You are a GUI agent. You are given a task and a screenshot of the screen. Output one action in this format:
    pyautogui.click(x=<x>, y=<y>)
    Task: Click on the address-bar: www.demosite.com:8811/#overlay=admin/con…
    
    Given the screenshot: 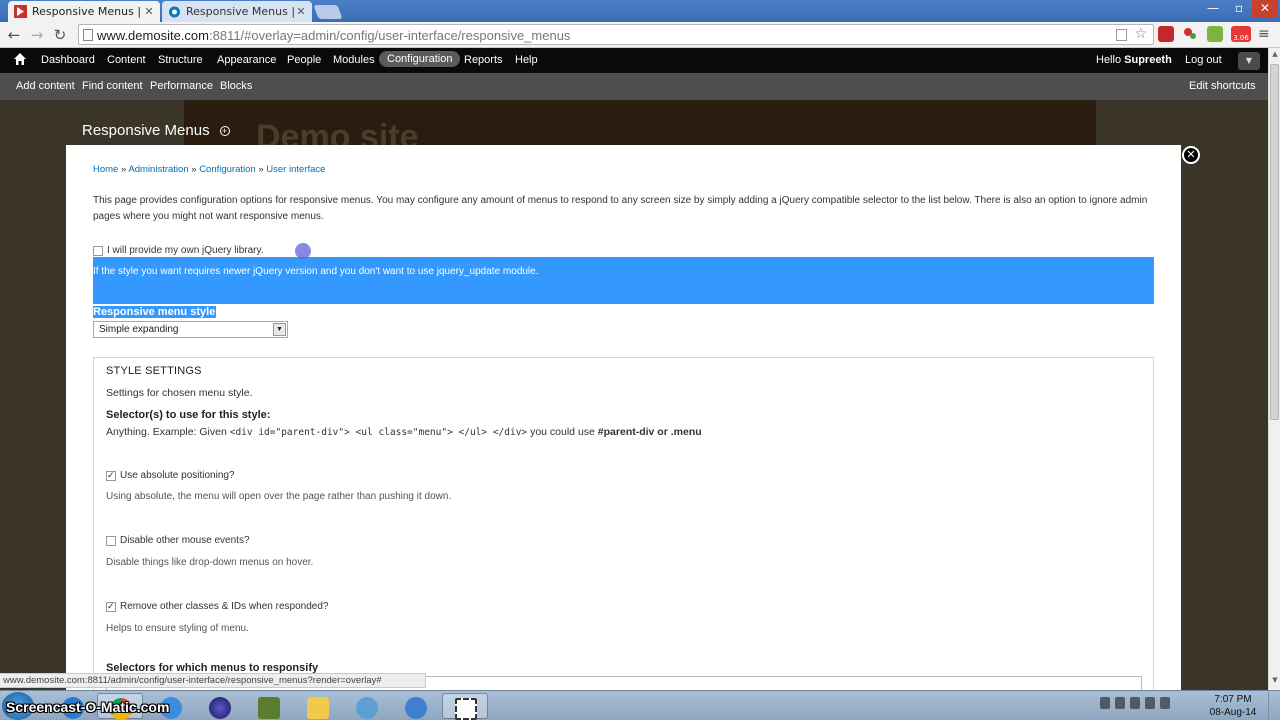 What is the action you would take?
    pyautogui.click(x=616, y=34)
    